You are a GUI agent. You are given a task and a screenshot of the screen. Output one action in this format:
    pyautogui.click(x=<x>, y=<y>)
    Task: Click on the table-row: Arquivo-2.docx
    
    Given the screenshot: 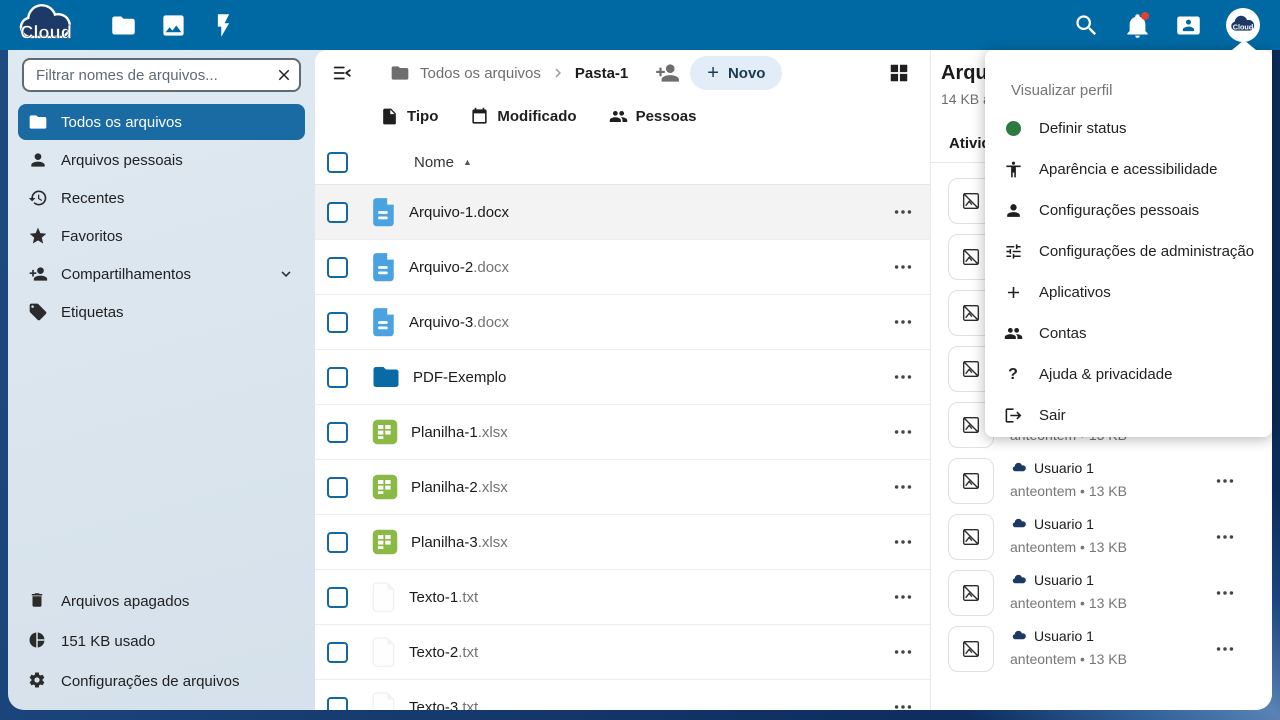 What is the action you would take?
    pyautogui.click(x=622, y=267)
    